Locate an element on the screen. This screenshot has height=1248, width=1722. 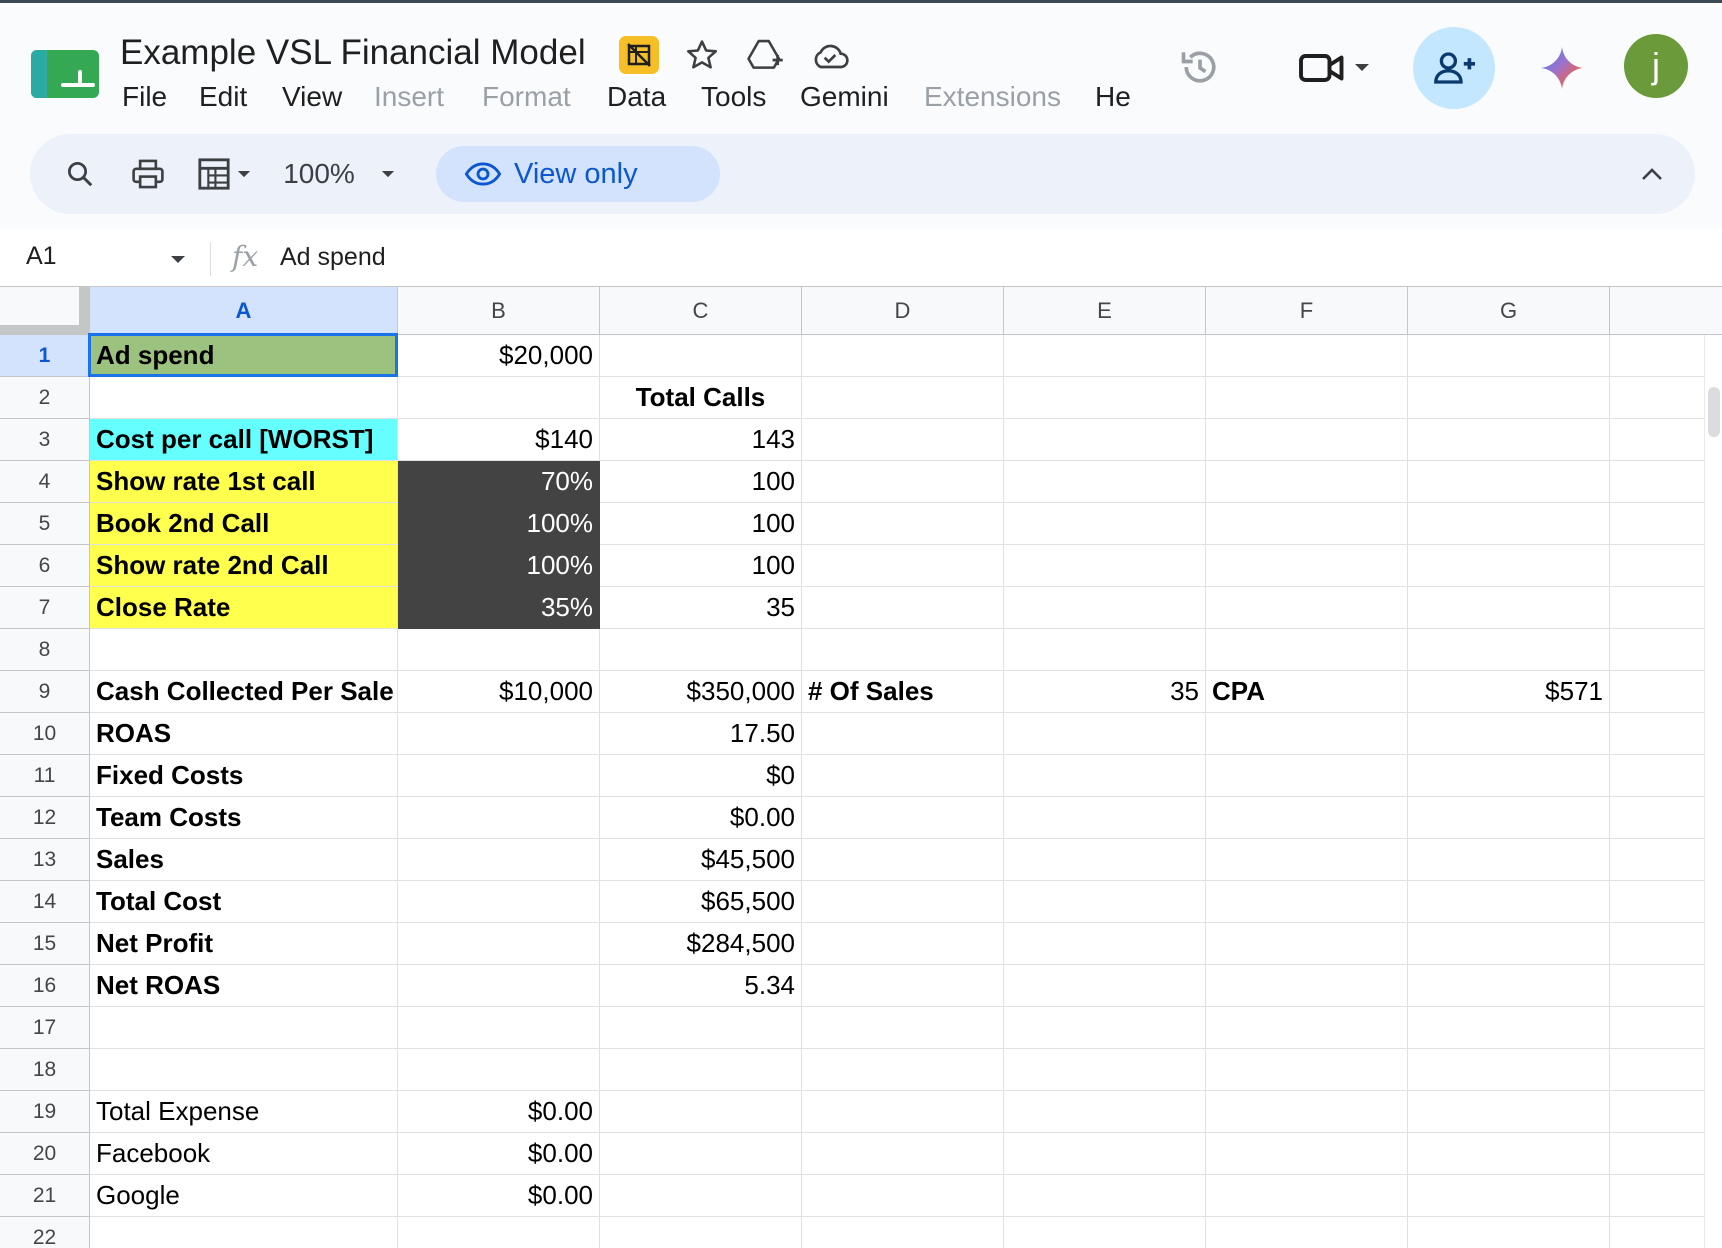
cell-d14 is located at coordinates (903, 902).